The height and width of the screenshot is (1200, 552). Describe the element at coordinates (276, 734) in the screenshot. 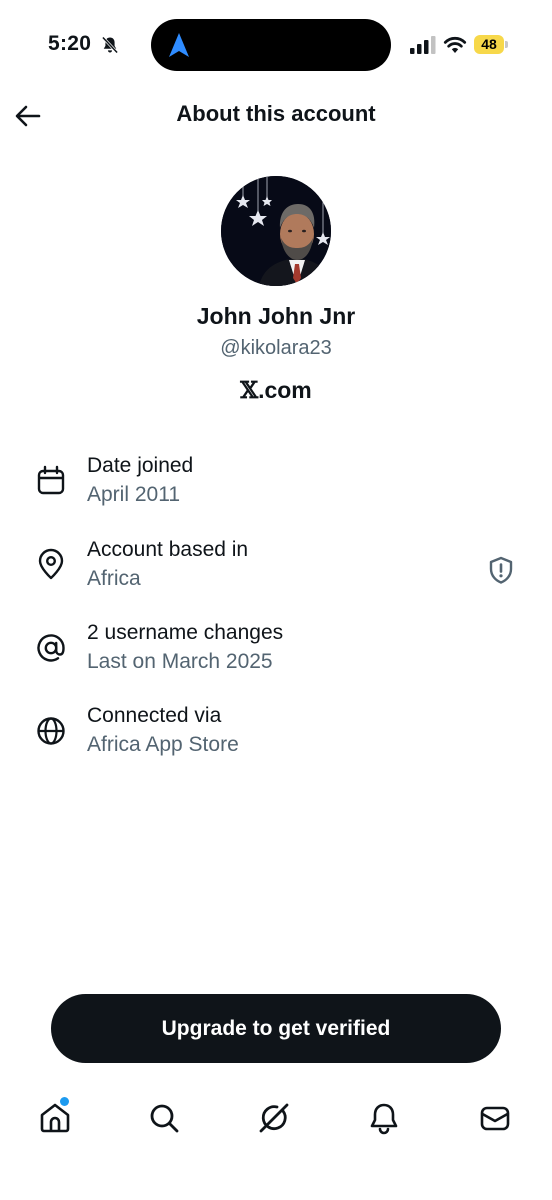

I see `info-row-connected-via: Connected via Africa App Store` at that location.